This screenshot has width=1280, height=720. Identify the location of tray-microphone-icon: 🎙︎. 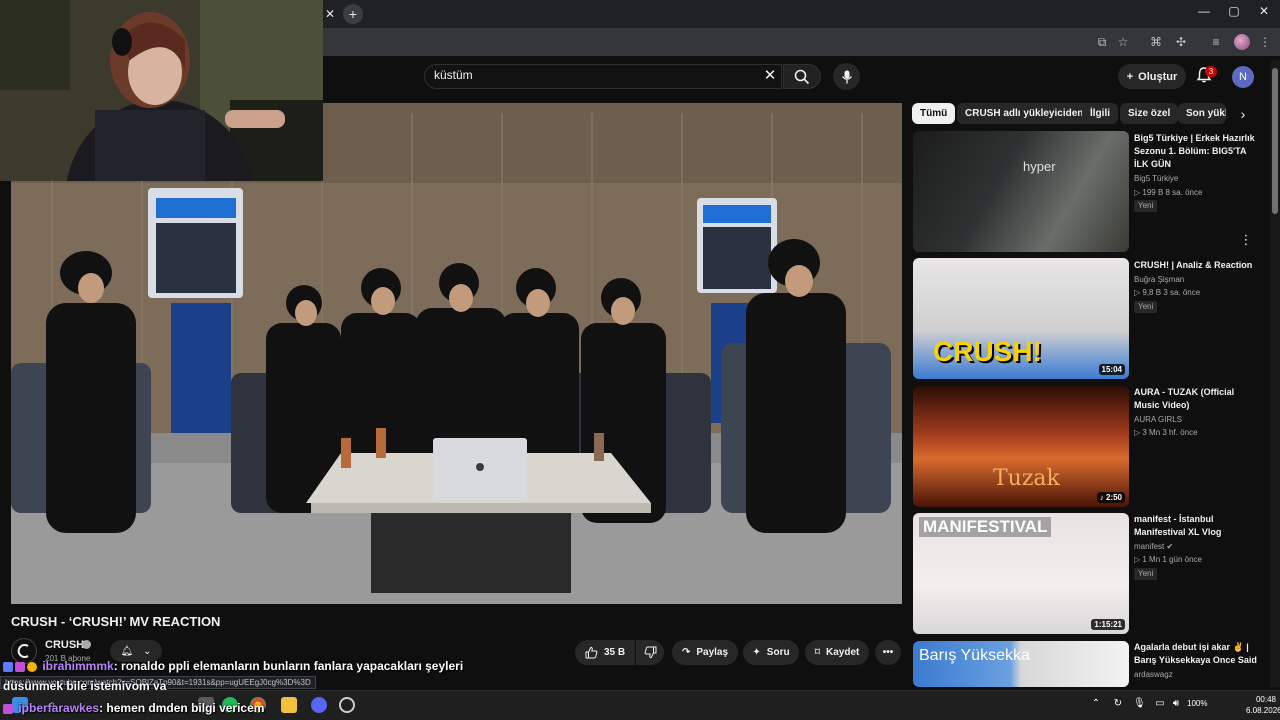
(1139, 703).